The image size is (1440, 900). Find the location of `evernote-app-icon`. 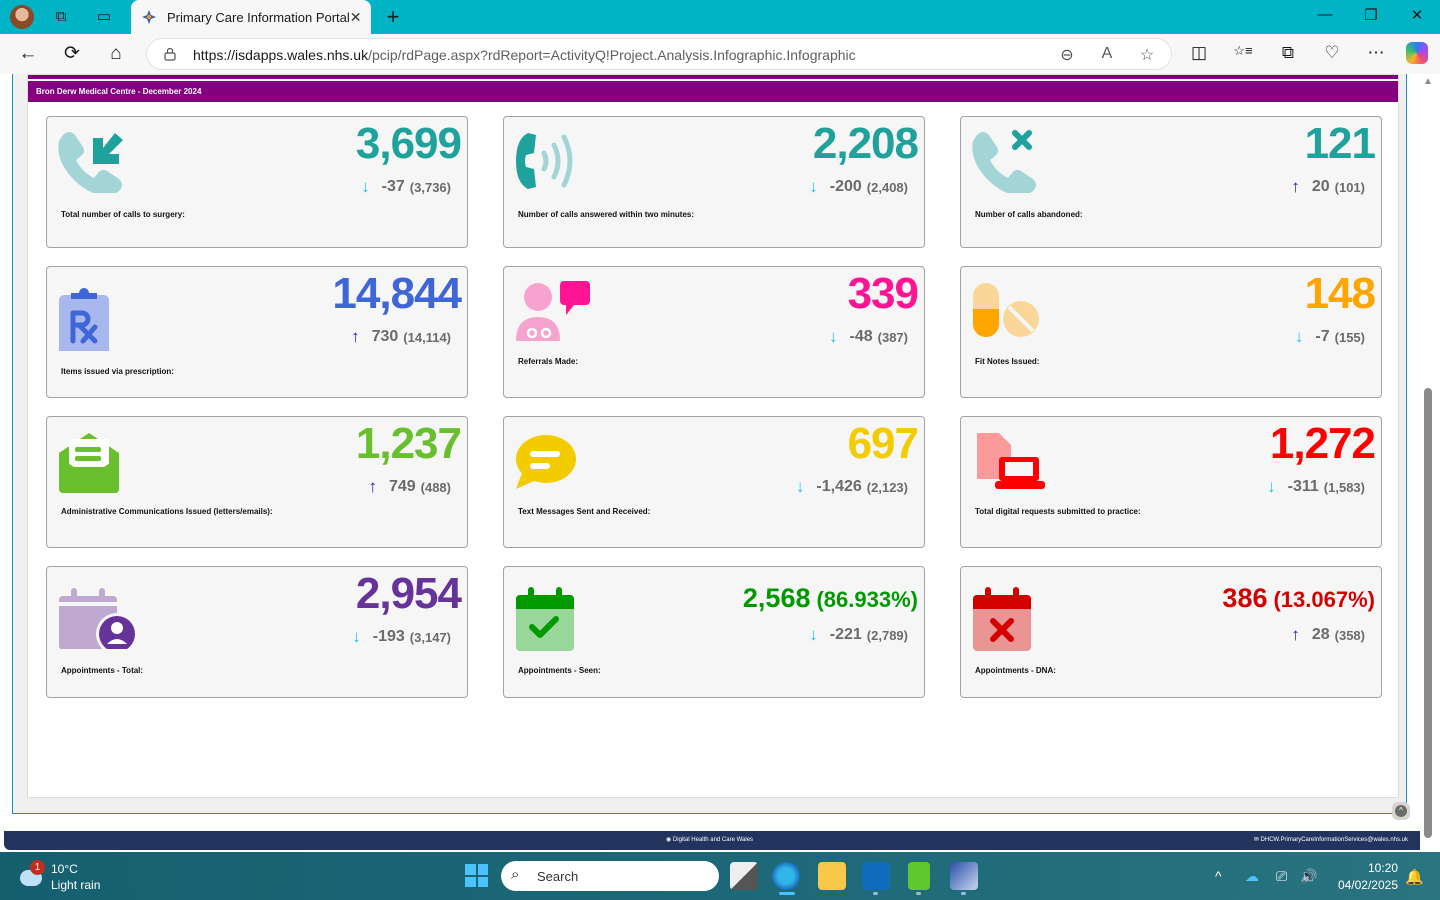

evernote-app-icon is located at coordinates (919, 876).